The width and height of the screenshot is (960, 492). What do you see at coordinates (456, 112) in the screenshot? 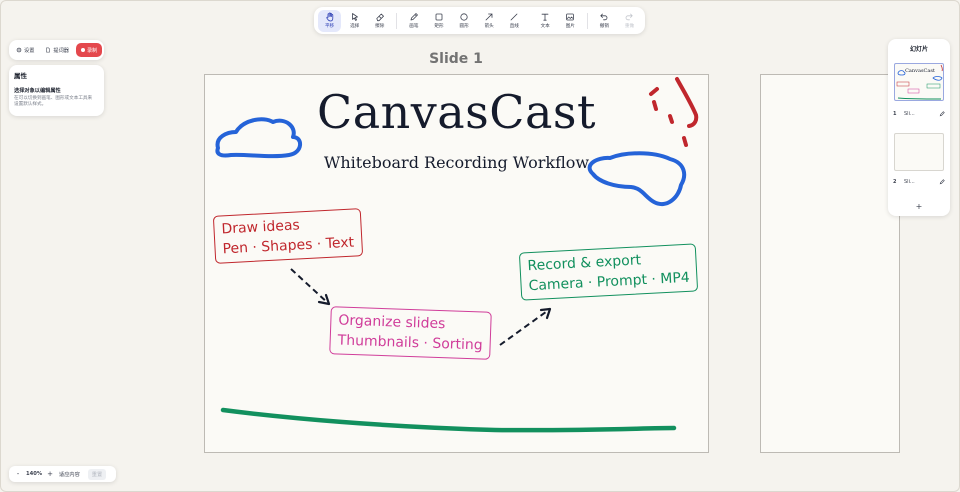
I see `slide-title: CanvasCast` at bounding box center [456, 112].